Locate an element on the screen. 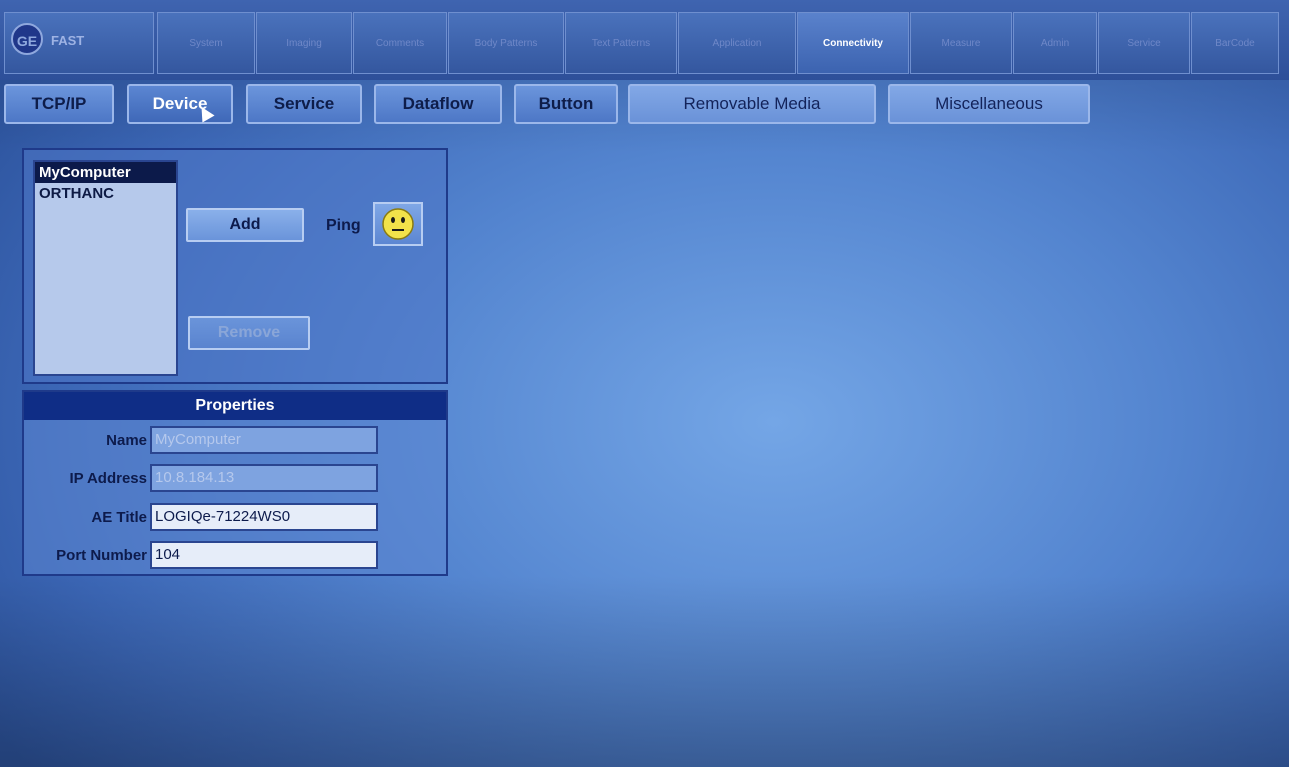 The image size is (1289, 767). ping-button is located at coordinates (398, 224).